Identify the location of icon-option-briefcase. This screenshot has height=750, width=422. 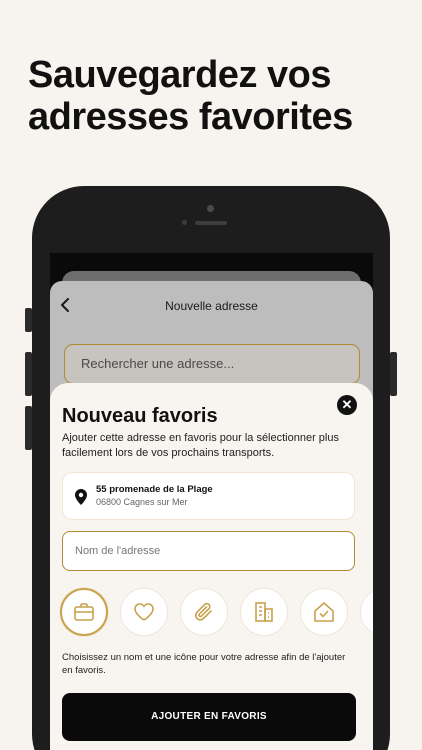
(84, 612).